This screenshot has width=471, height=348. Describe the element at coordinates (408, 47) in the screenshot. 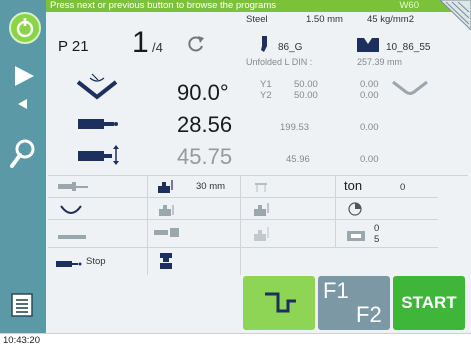

I see `die-name: 10_86_55` at that location.